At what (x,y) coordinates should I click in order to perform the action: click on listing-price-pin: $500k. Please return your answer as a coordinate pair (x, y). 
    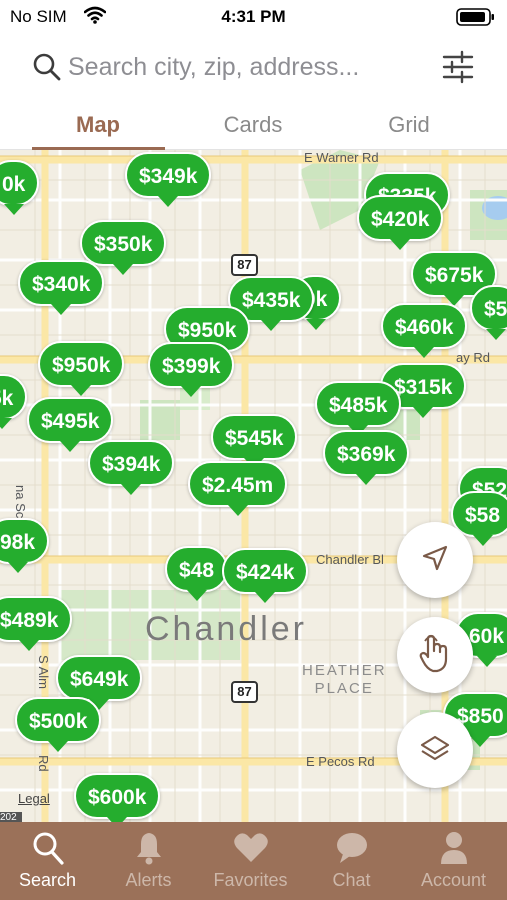
    Looking at the image, I should click on (58, 724).